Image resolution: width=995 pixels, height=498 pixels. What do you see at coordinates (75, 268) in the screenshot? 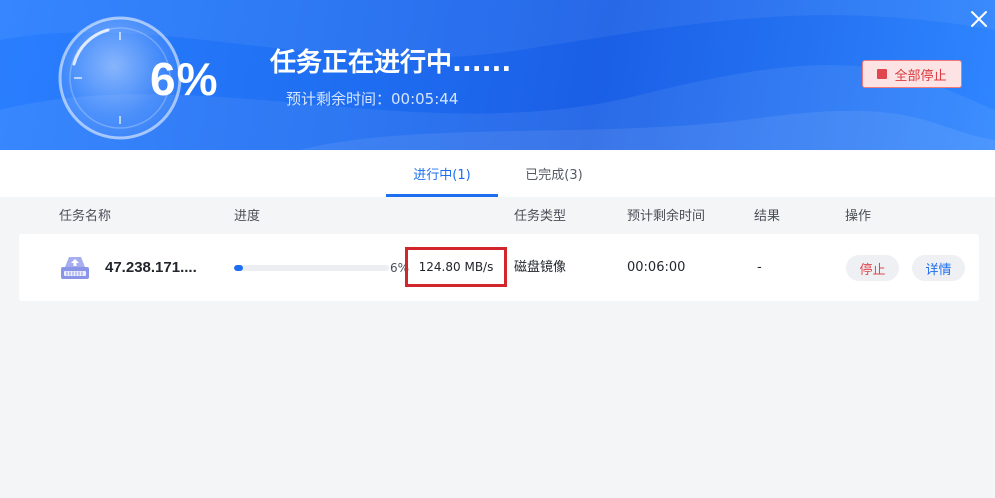
I see `disk-upload-icon` at bounding box center [75, 268].